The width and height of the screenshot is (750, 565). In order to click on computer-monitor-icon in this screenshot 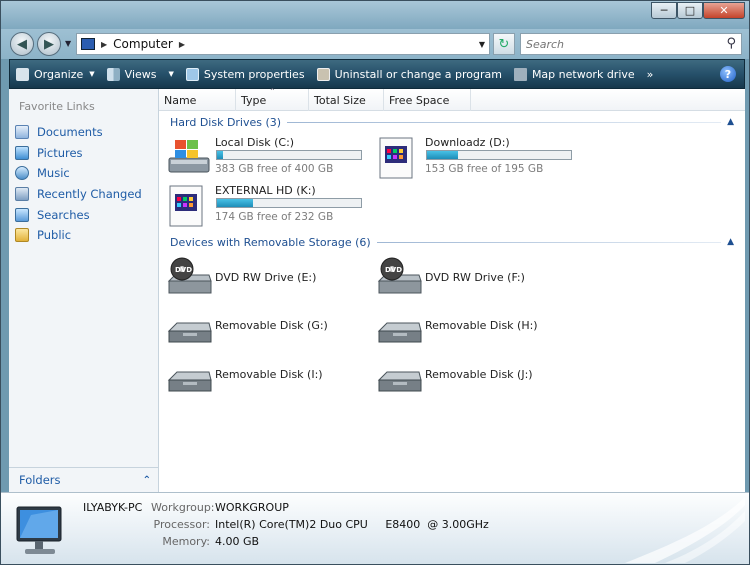, I will do `click(39, 530)`.